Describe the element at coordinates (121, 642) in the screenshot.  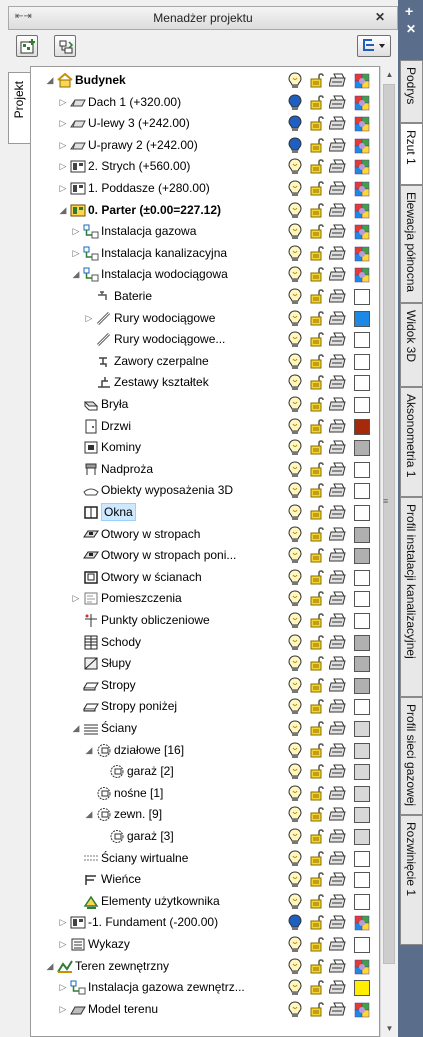
I see `tree-item-label: Schody` at that location.